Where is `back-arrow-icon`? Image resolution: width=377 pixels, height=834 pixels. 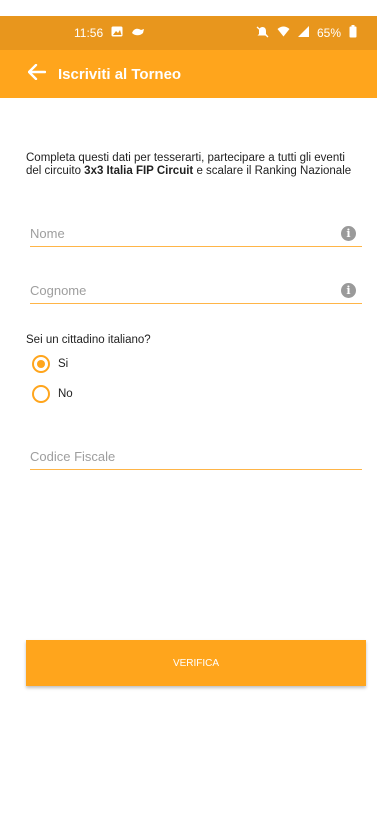
back-arrow-icon is located at coordinates (37, 74).